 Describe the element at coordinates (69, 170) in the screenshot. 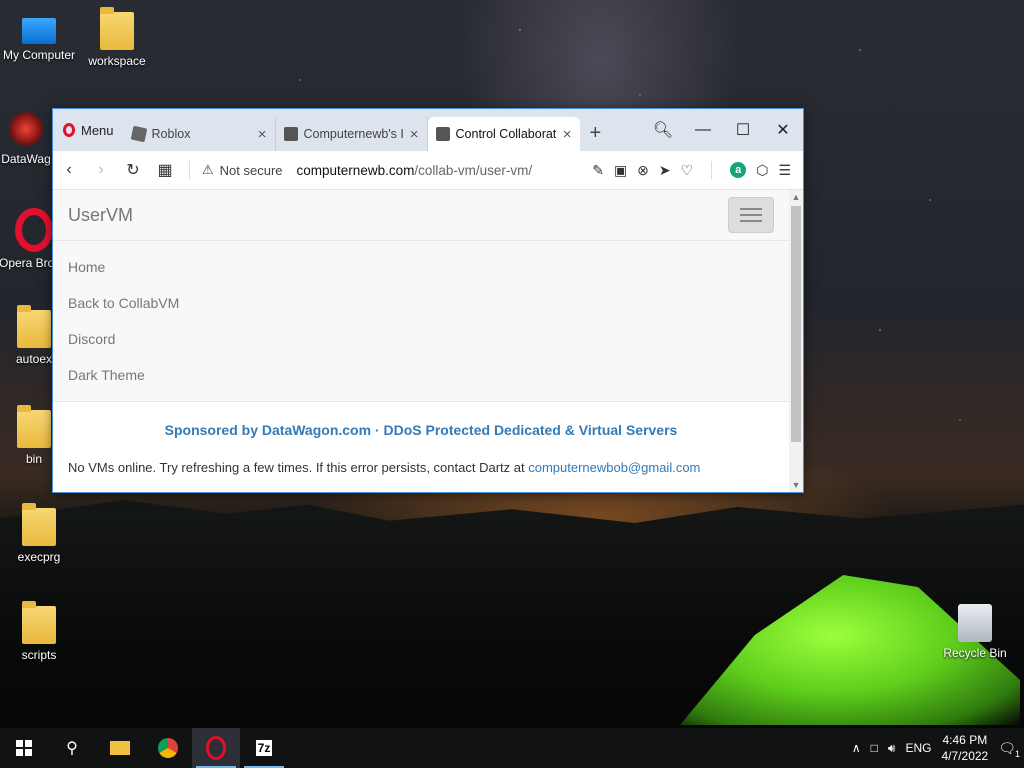

I see `back-icon: ‹` at that location.